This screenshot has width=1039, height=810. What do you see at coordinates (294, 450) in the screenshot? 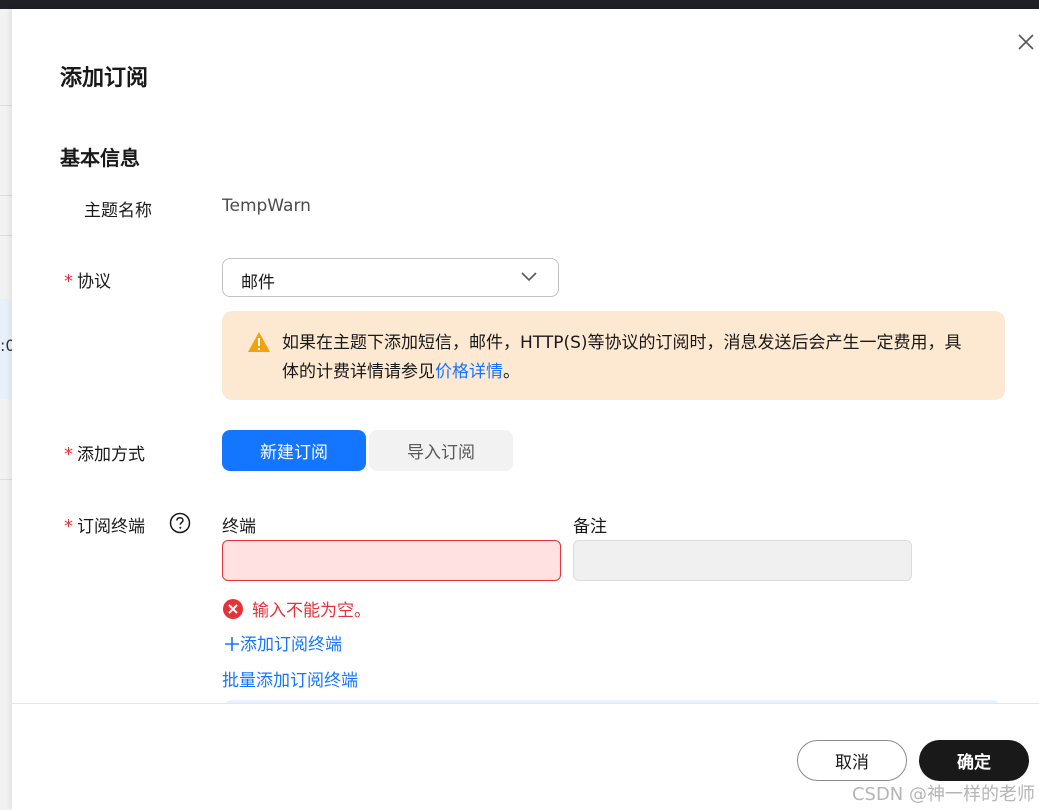
I see `new-subscription-tab: 新建订阅` at bounding box center [294, 450].